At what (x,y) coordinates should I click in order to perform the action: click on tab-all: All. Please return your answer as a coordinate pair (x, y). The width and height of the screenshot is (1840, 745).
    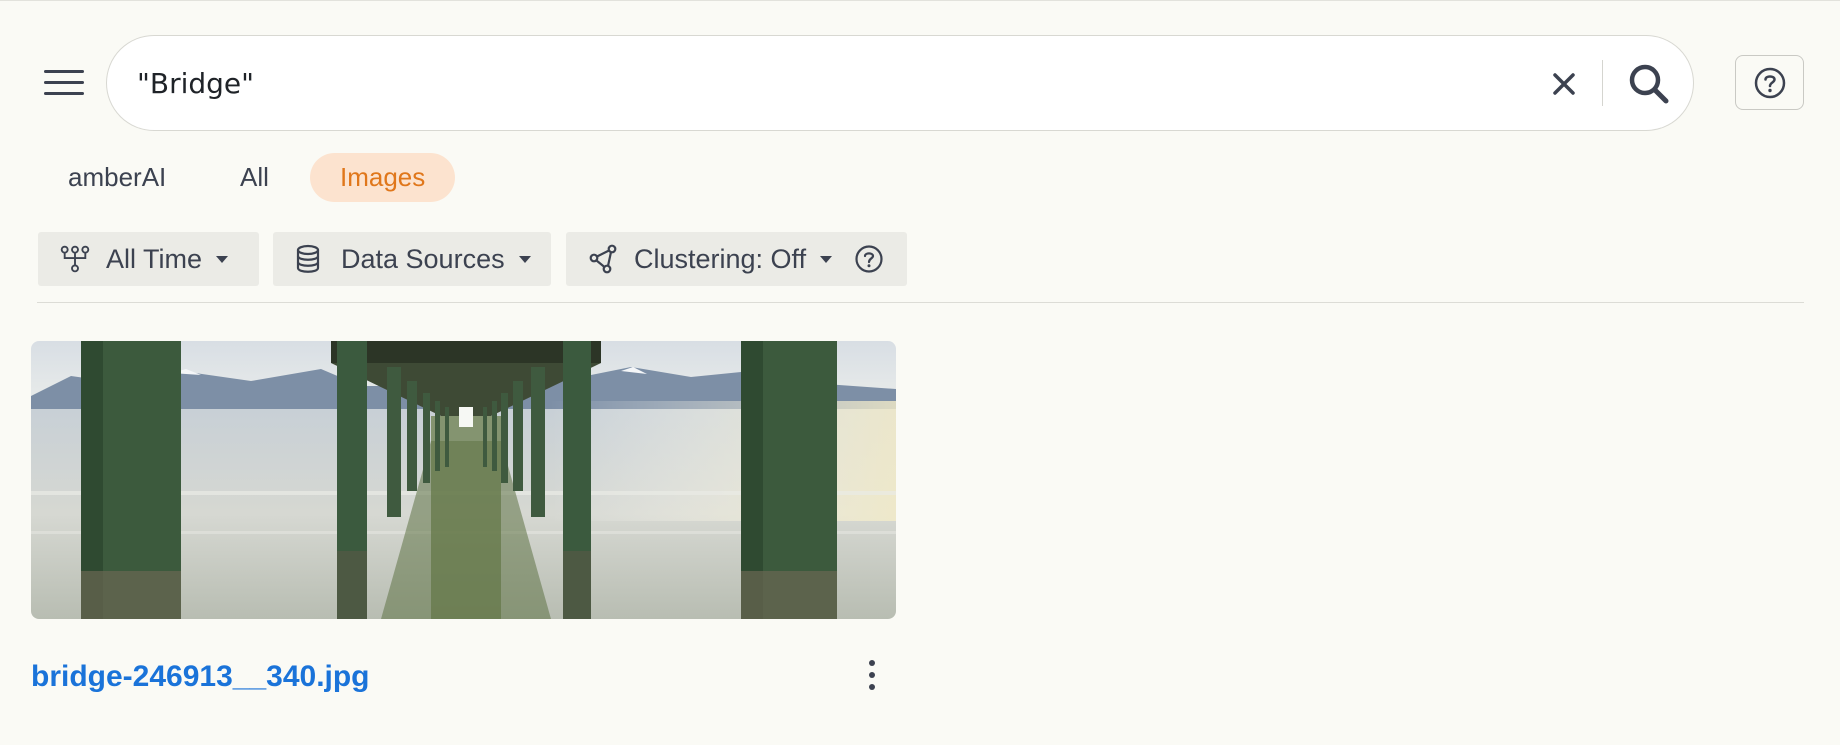
    Looking at the image, I should click on (254, 177).